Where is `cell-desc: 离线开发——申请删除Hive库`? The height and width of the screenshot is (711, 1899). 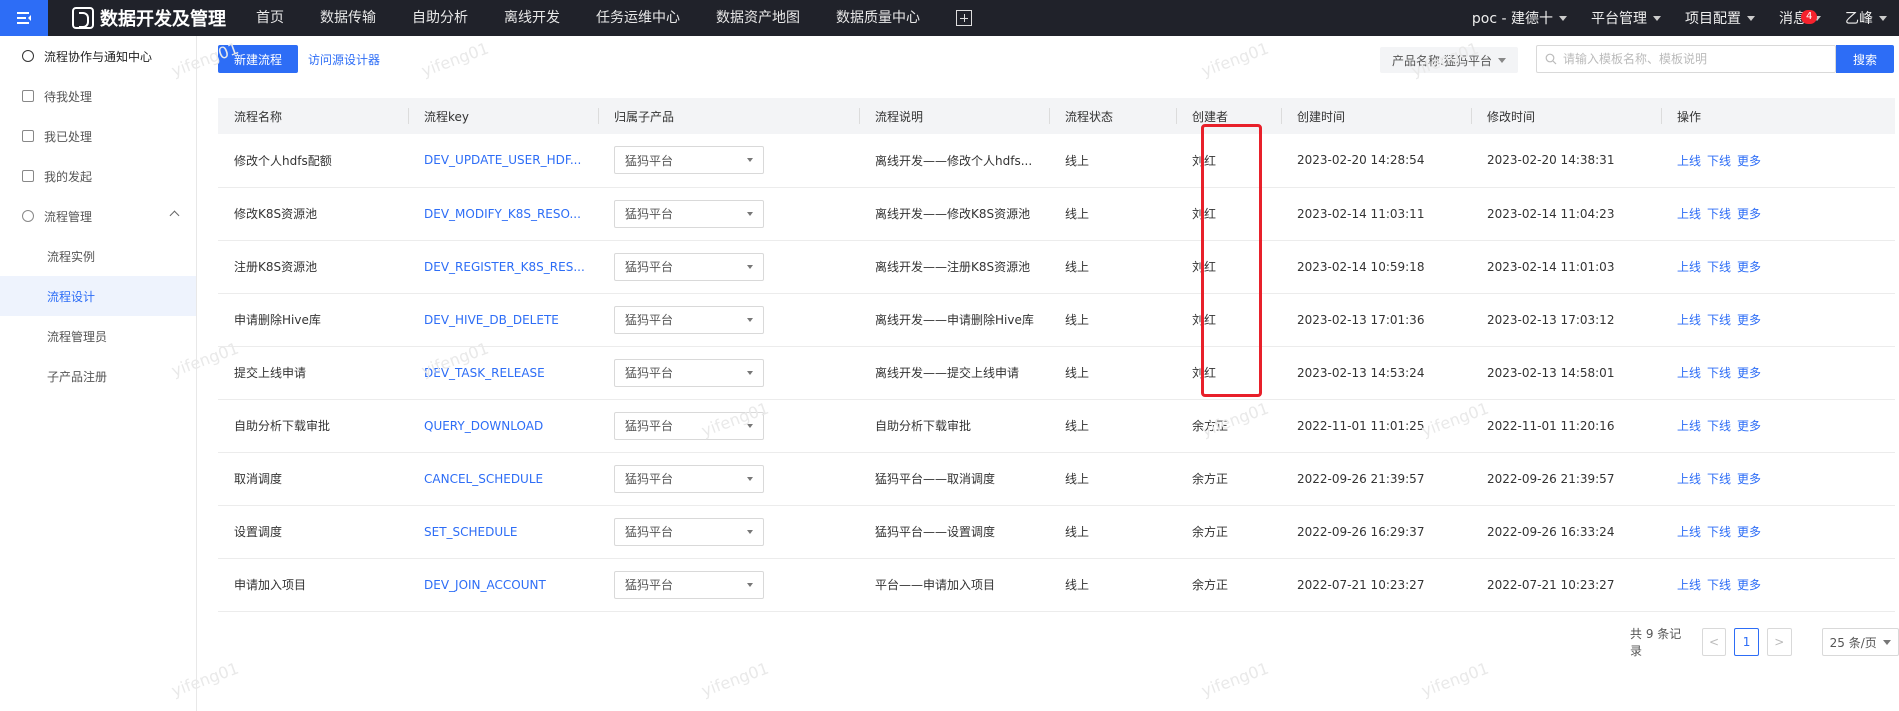
cell-desc: 离线开发——申请删除Hive库 is located at coordinates (954, 320).